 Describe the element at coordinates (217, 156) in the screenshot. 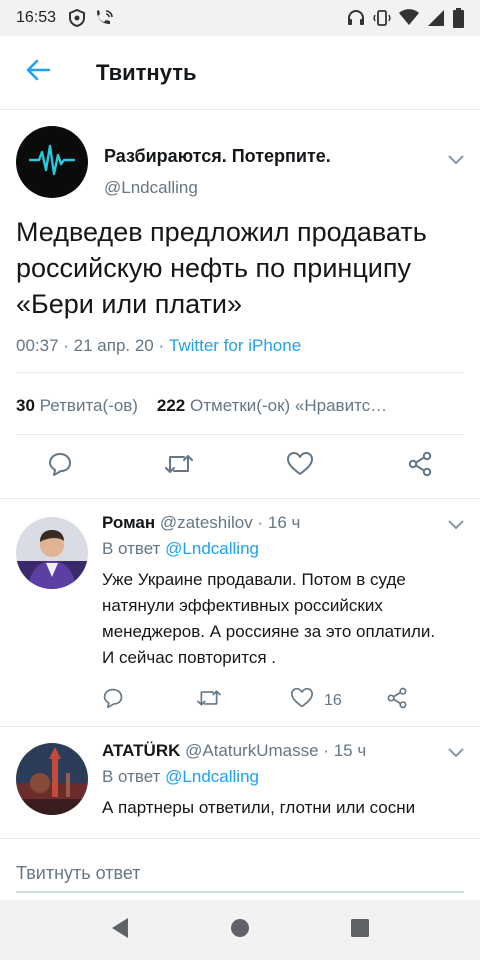

I see `author-name: Разбираются. Потерпите.` at that location.